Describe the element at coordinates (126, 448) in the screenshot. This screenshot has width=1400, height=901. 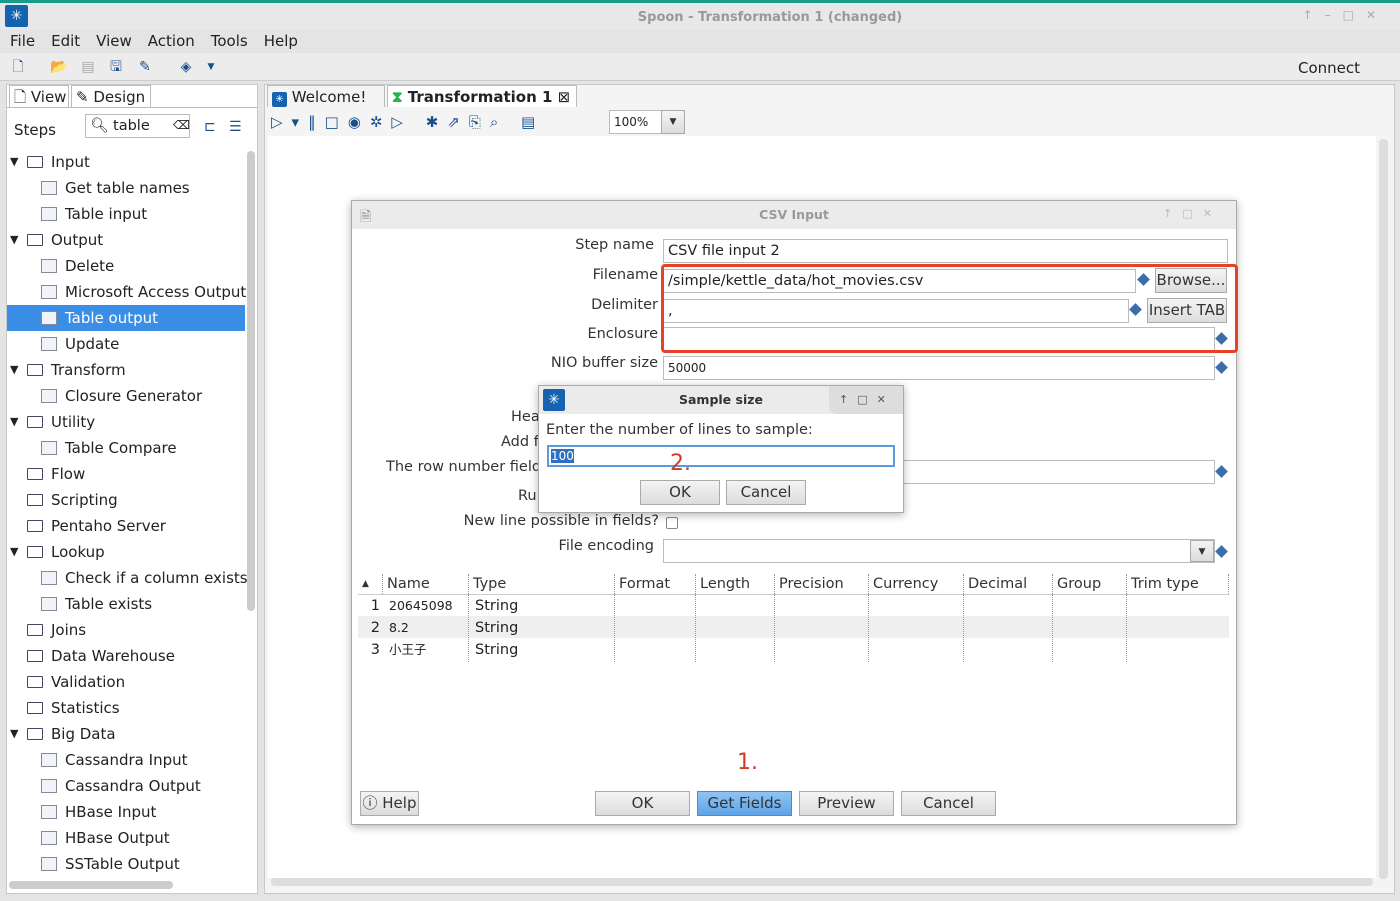
I see `tree-step-table-compare: Table Compare` at that location.